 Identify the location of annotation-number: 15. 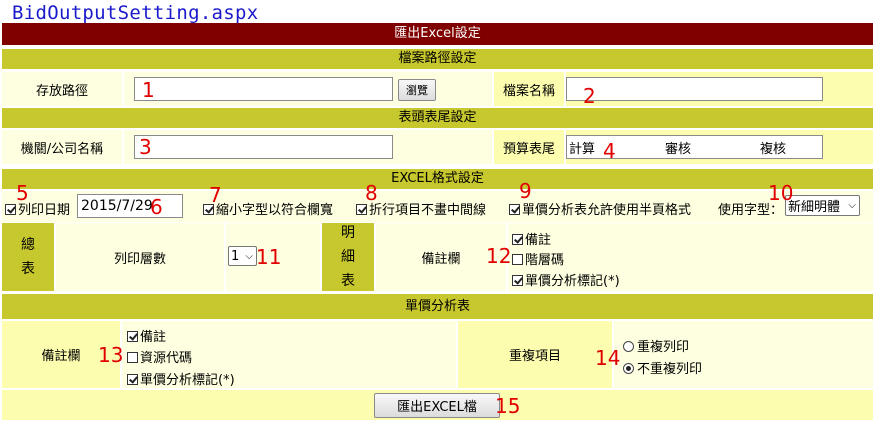
(508, 406).